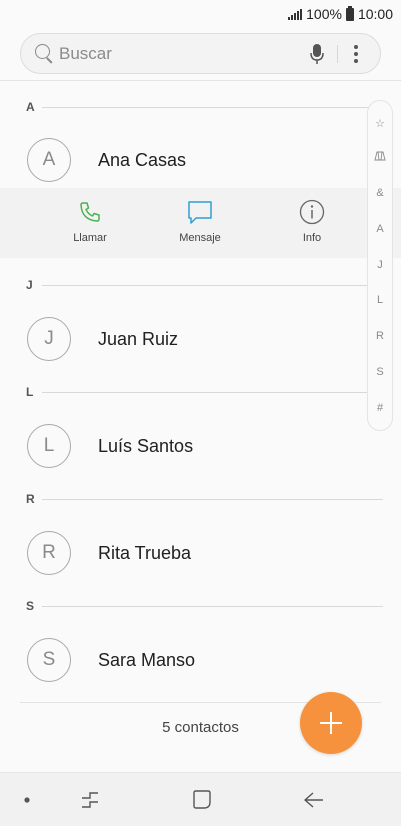 This screenshot has height=826, width=401. I want to click on add-icon, so click(331, 723).